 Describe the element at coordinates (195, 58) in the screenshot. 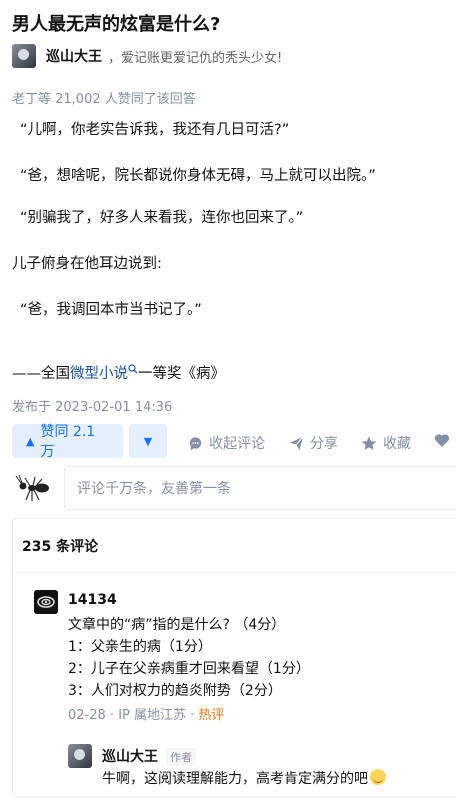

I see `author-bio: ，爱记账更爱记仇的秃头少女!` at that location.